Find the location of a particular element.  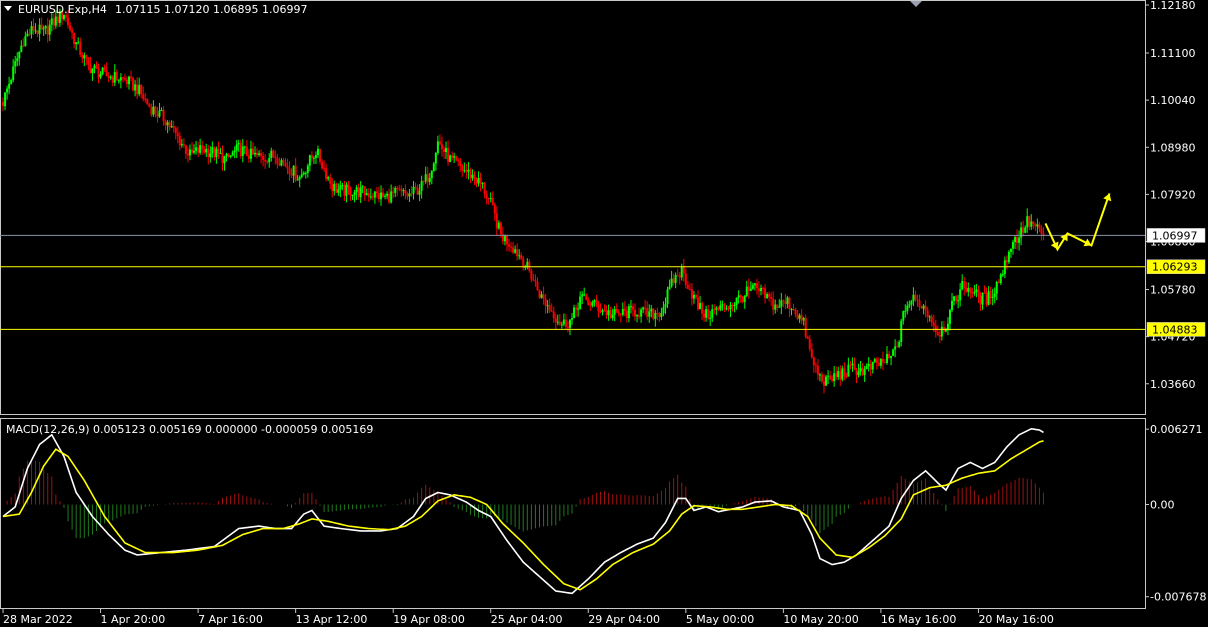

price-tick-label: 1.05780 is located at coordinates (1173, 290).